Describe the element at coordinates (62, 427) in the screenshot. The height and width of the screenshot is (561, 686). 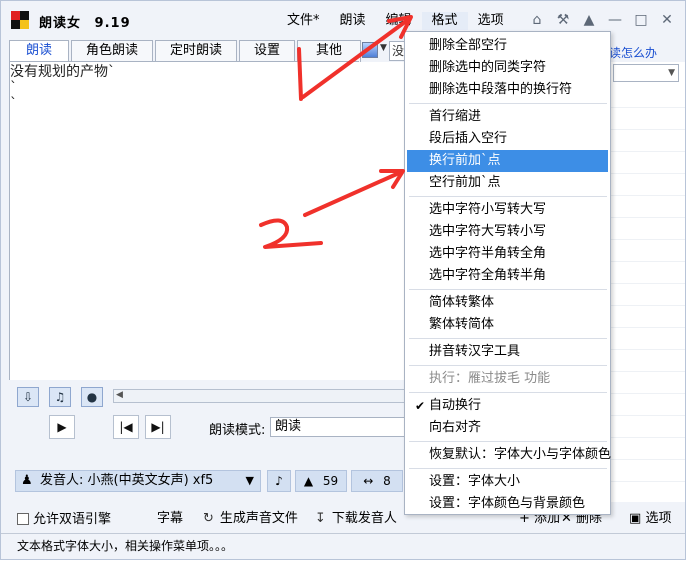
I see `play-button: ▶` at that location.